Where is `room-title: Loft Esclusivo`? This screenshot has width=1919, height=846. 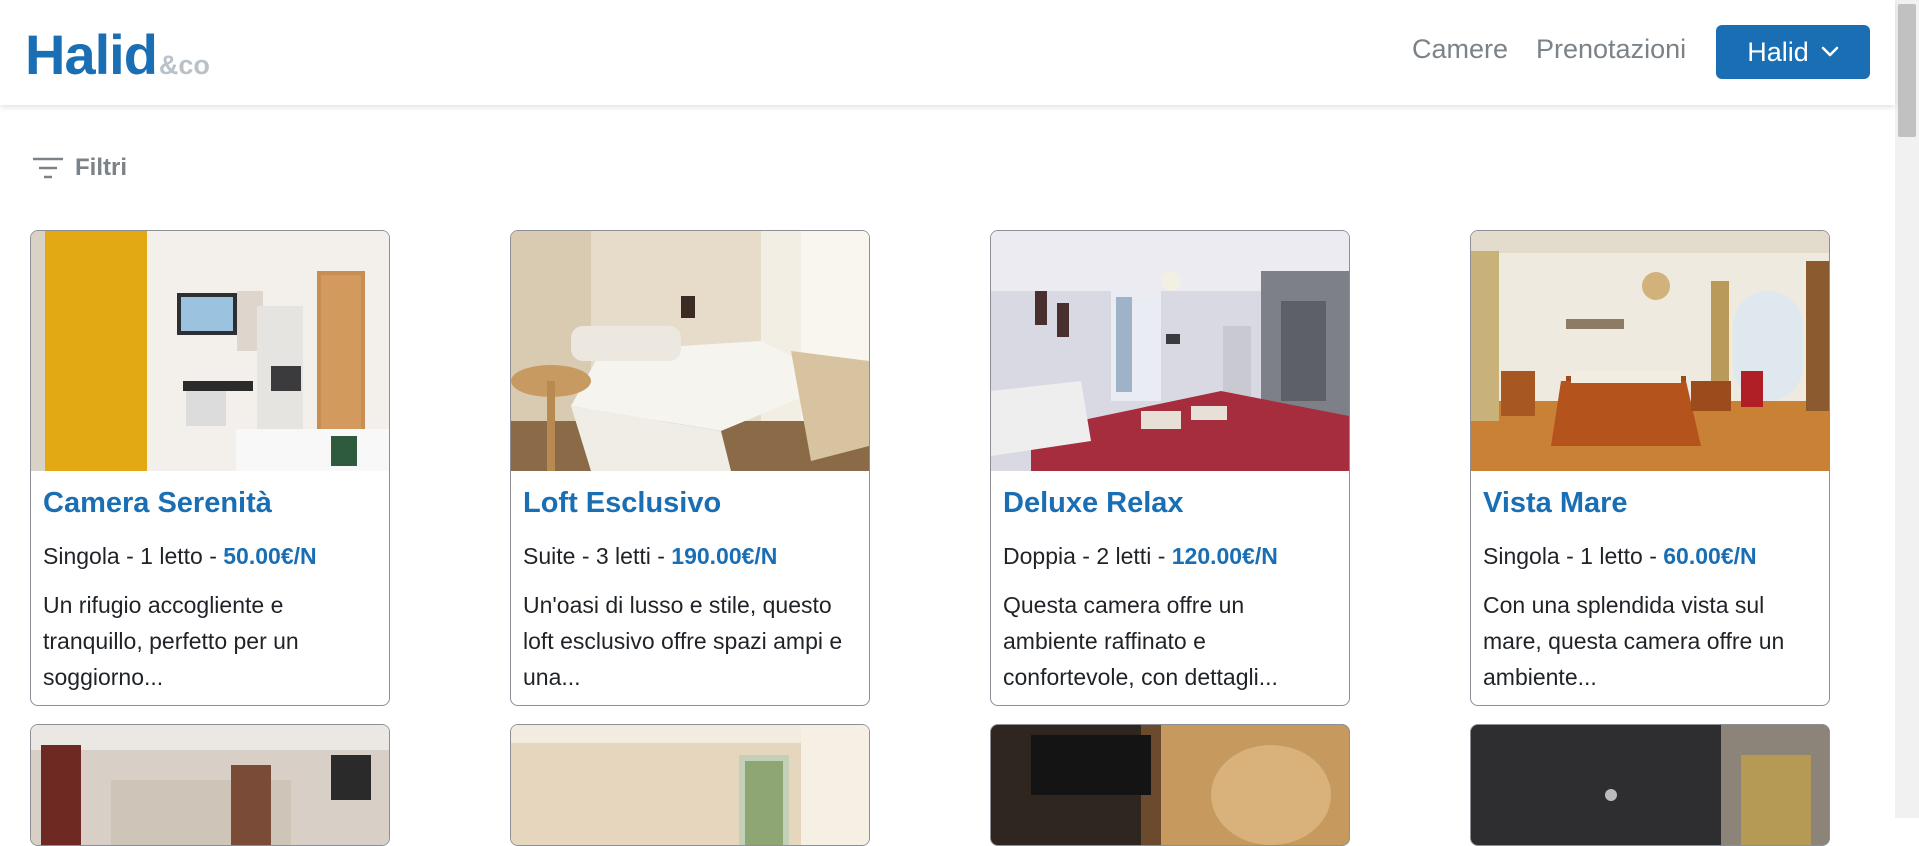 room-title: Loft Esclusivo is located at coordinates (622, 503).